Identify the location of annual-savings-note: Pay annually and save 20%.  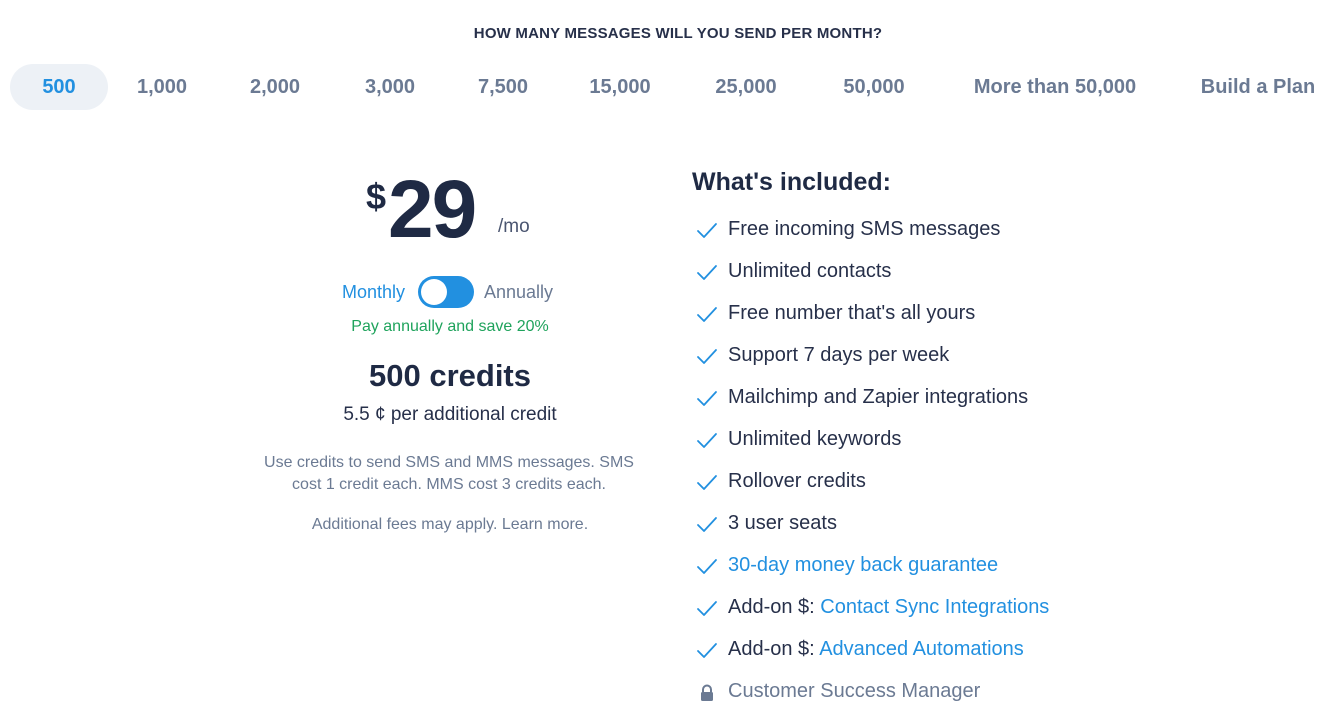
(450, 326).